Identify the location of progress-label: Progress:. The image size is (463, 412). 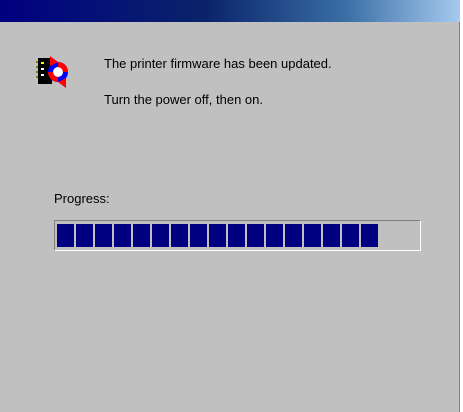
(82, 198).